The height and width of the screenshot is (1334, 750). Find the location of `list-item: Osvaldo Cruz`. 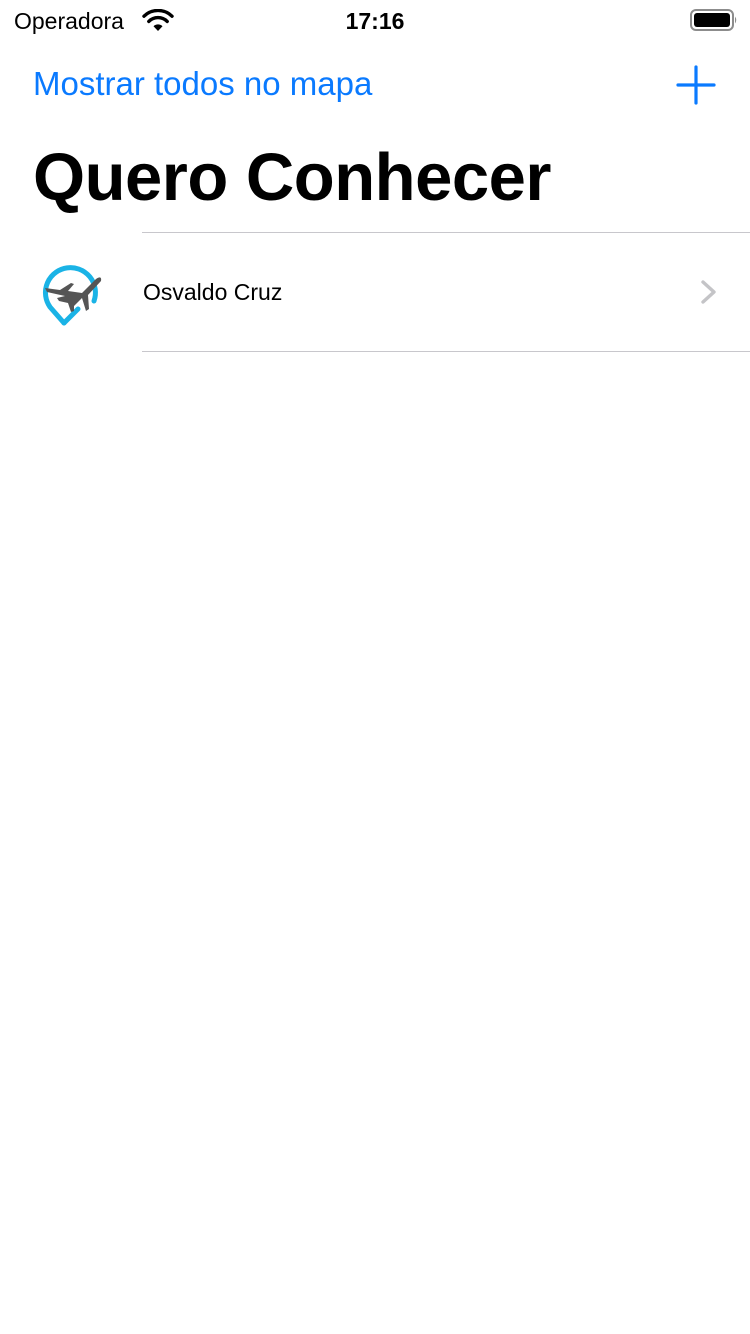

list-item: Osvaldo Cruz is located at coordinates (375, 292).